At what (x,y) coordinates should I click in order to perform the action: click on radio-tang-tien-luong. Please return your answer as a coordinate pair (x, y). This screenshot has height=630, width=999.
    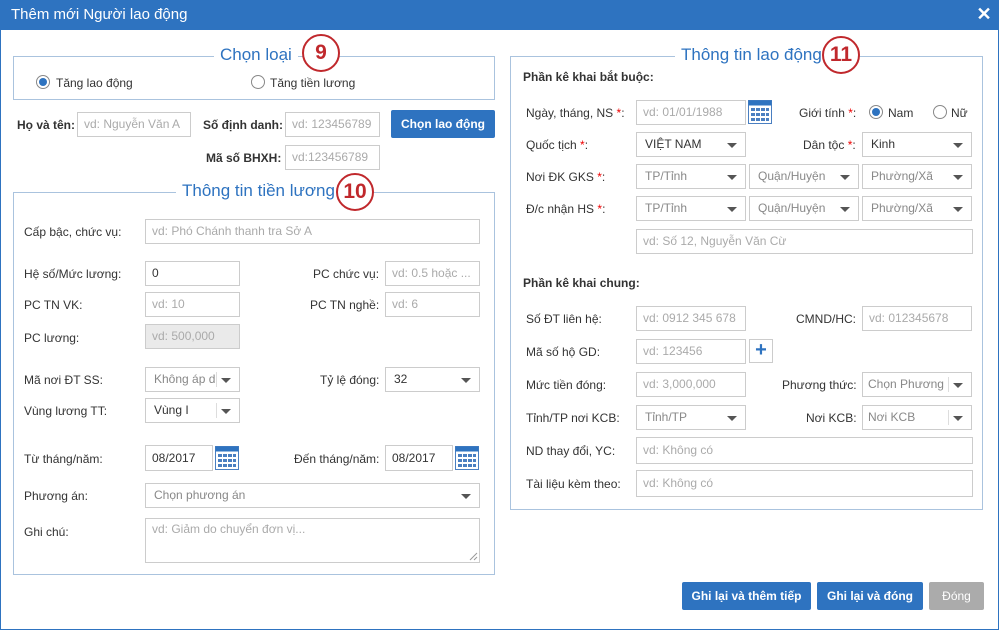
    Looking at the image, I should click on (258, 82).